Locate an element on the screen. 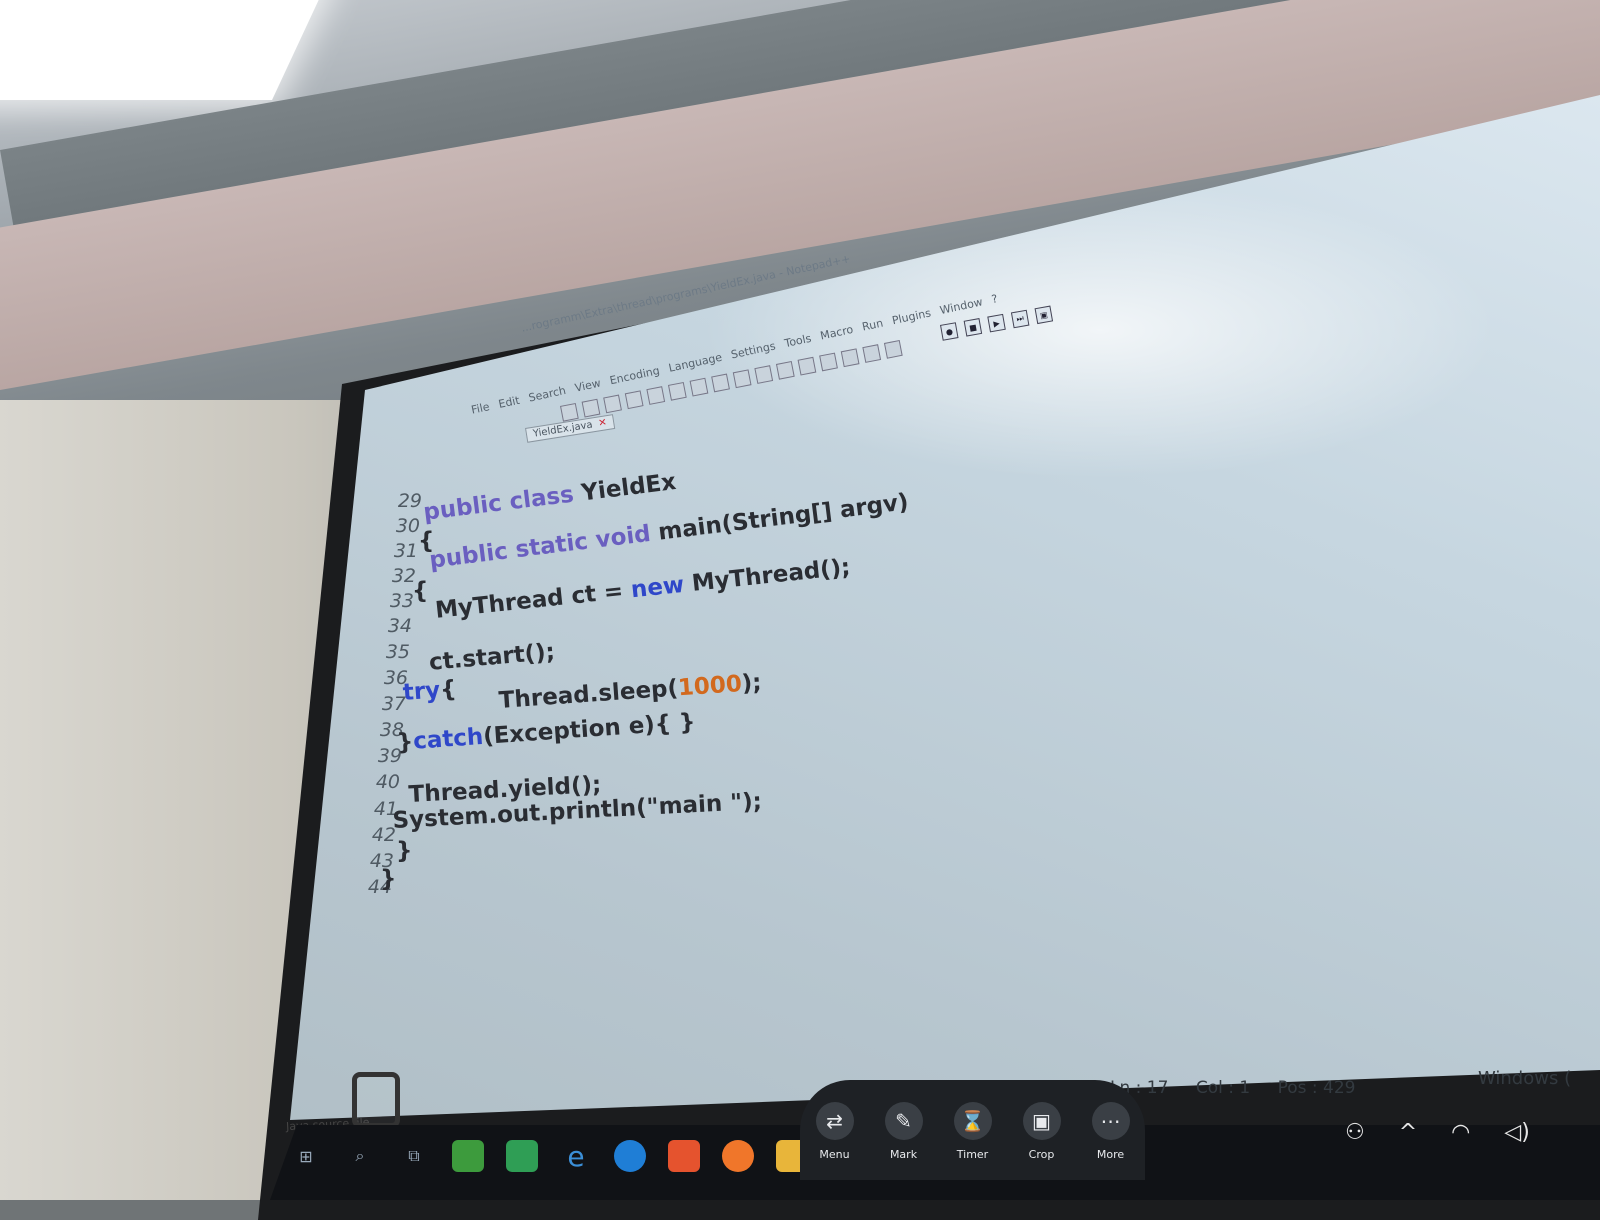  windows-start-icon: ⊞ is located at coordinates (306, 1156).